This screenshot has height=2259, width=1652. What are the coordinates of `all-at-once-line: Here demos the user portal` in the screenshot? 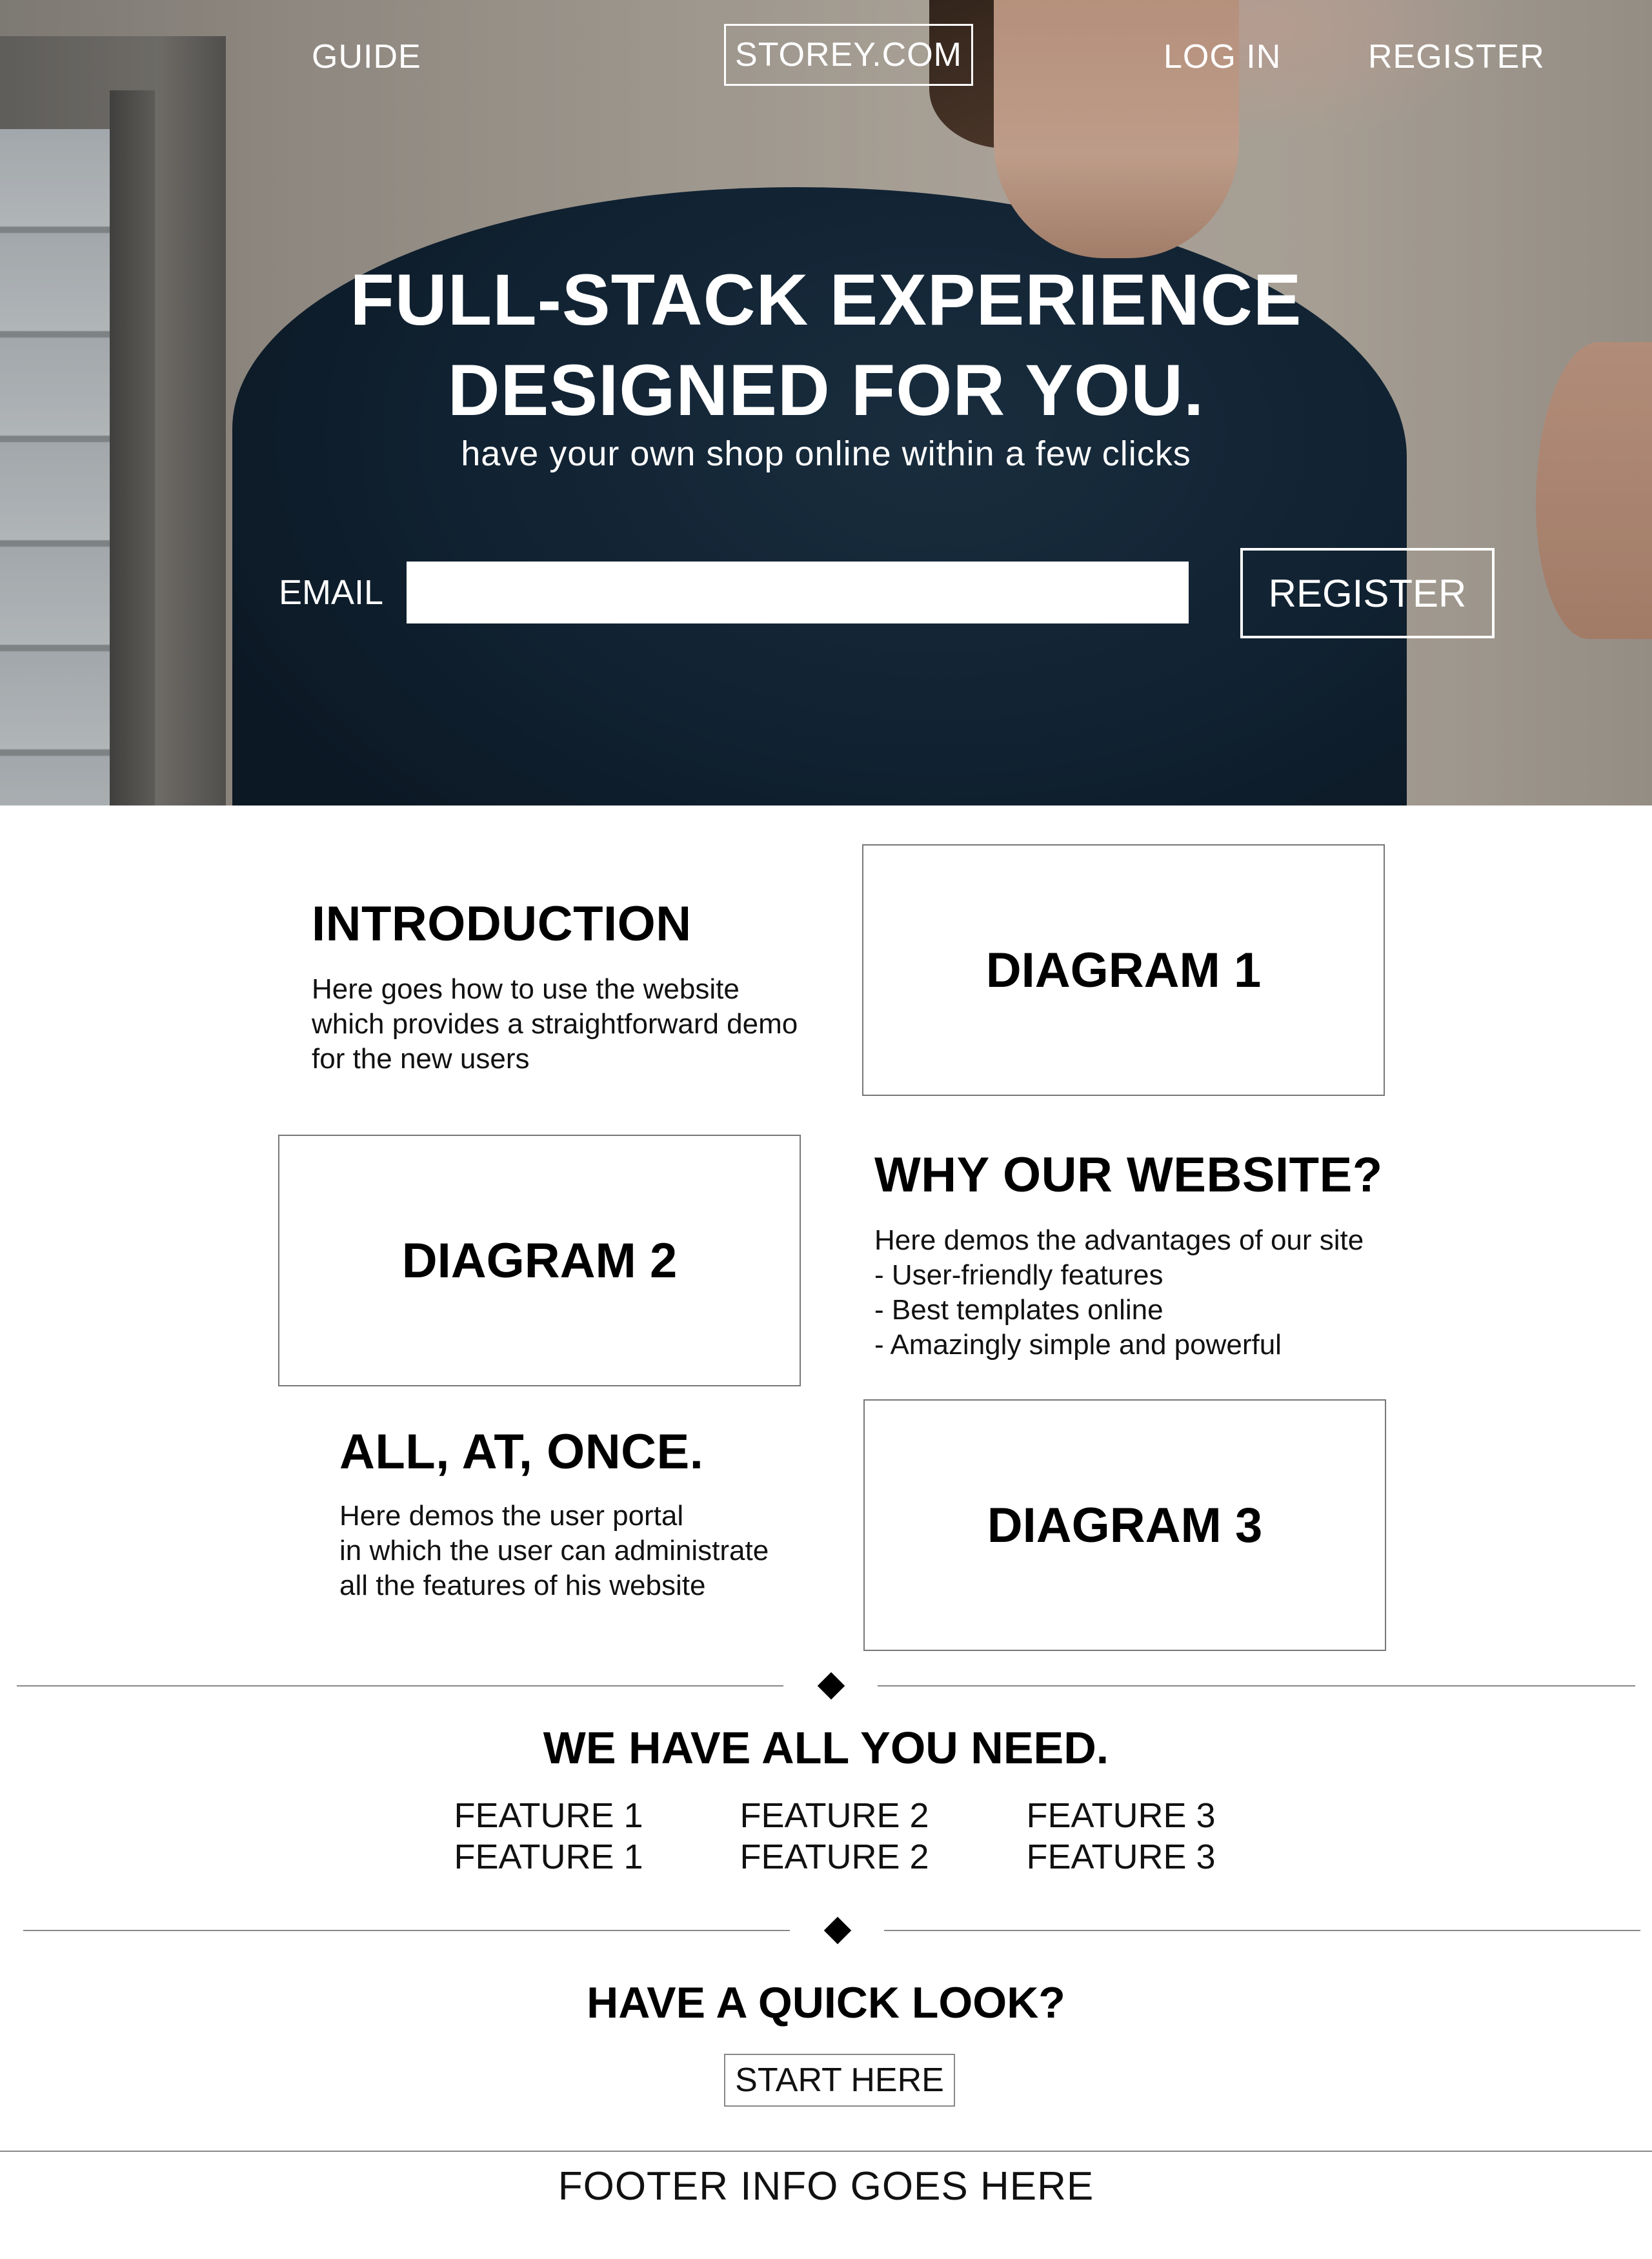 It's located at (511, 1516).